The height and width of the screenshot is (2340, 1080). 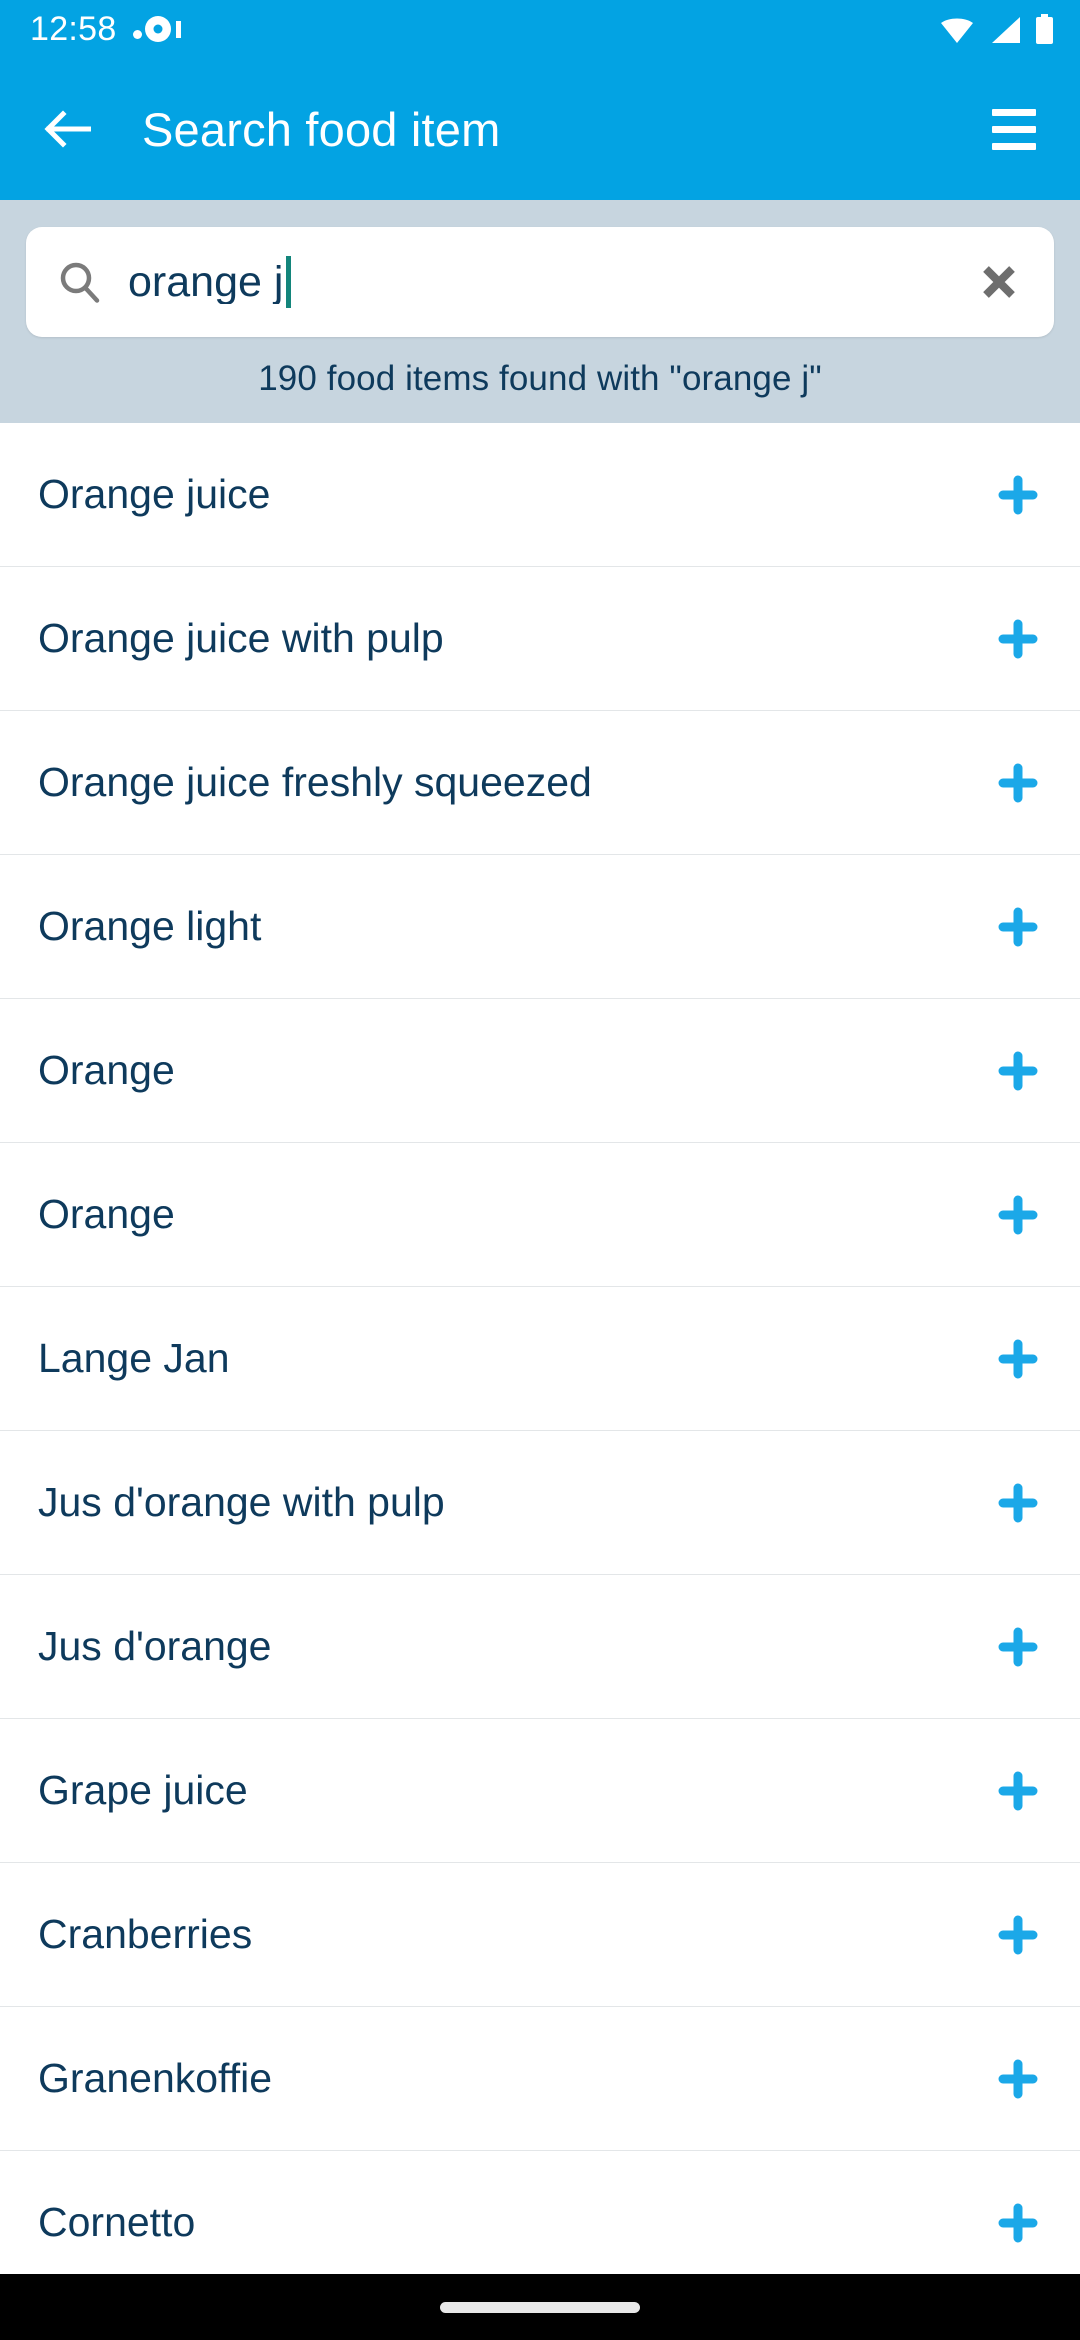 What do you see at coordinates (143, 1790) in the screenshot?
I see `result-item-label: Grape juice` at bounding box center [143, 1790].